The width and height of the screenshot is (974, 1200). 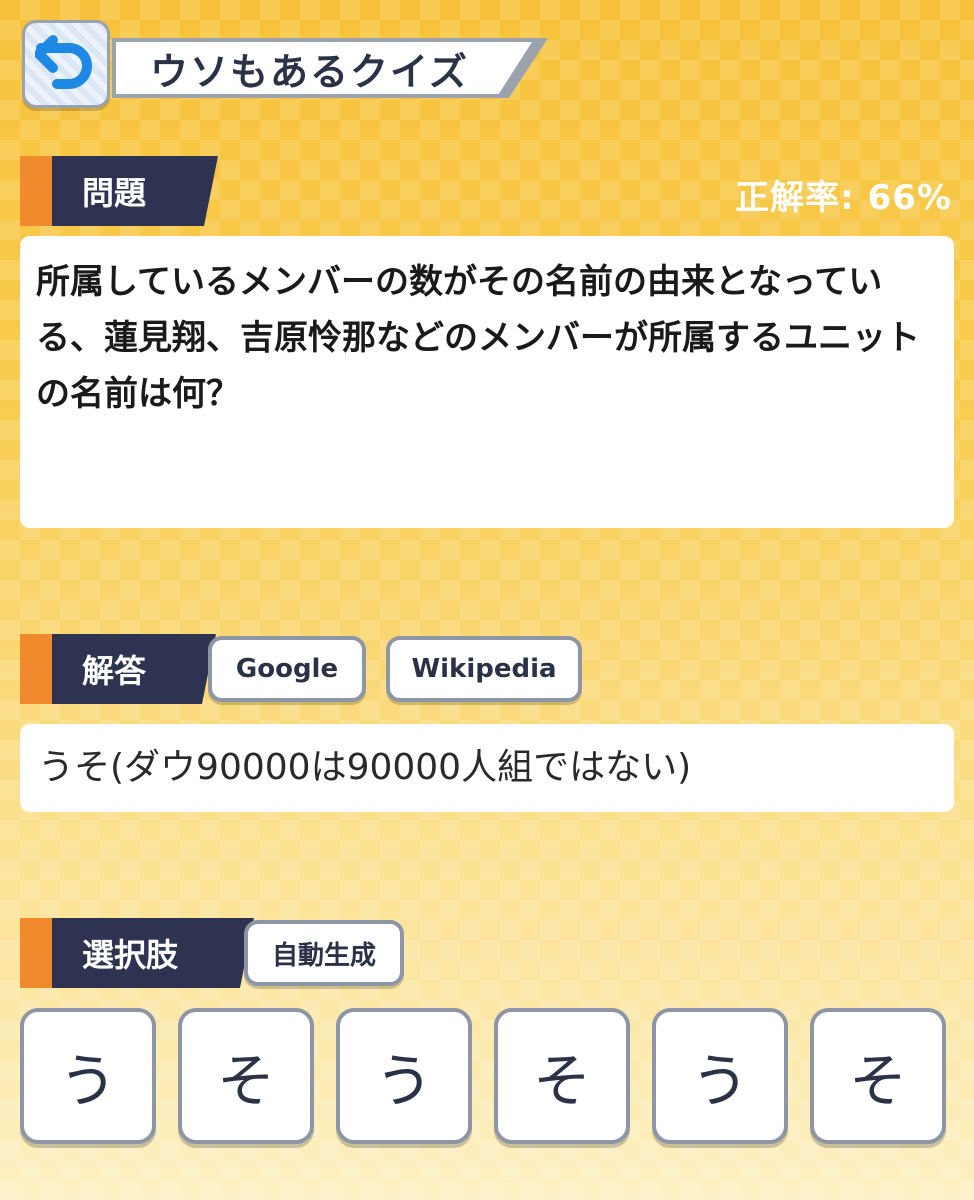 What do you see at coordinates (878, 1076) in the screenshot?
I see `choice-button-6: そ` at bounding box center [878, 1076].